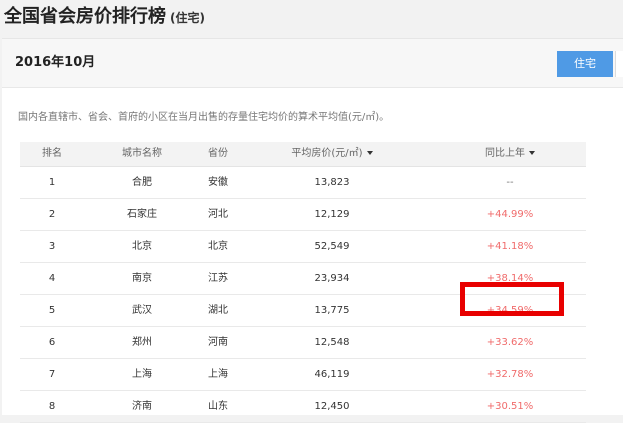 Image resolution: width=623 pixels, height=423 pixels. I want to click on rank-cell: 1, so click(52, 182).